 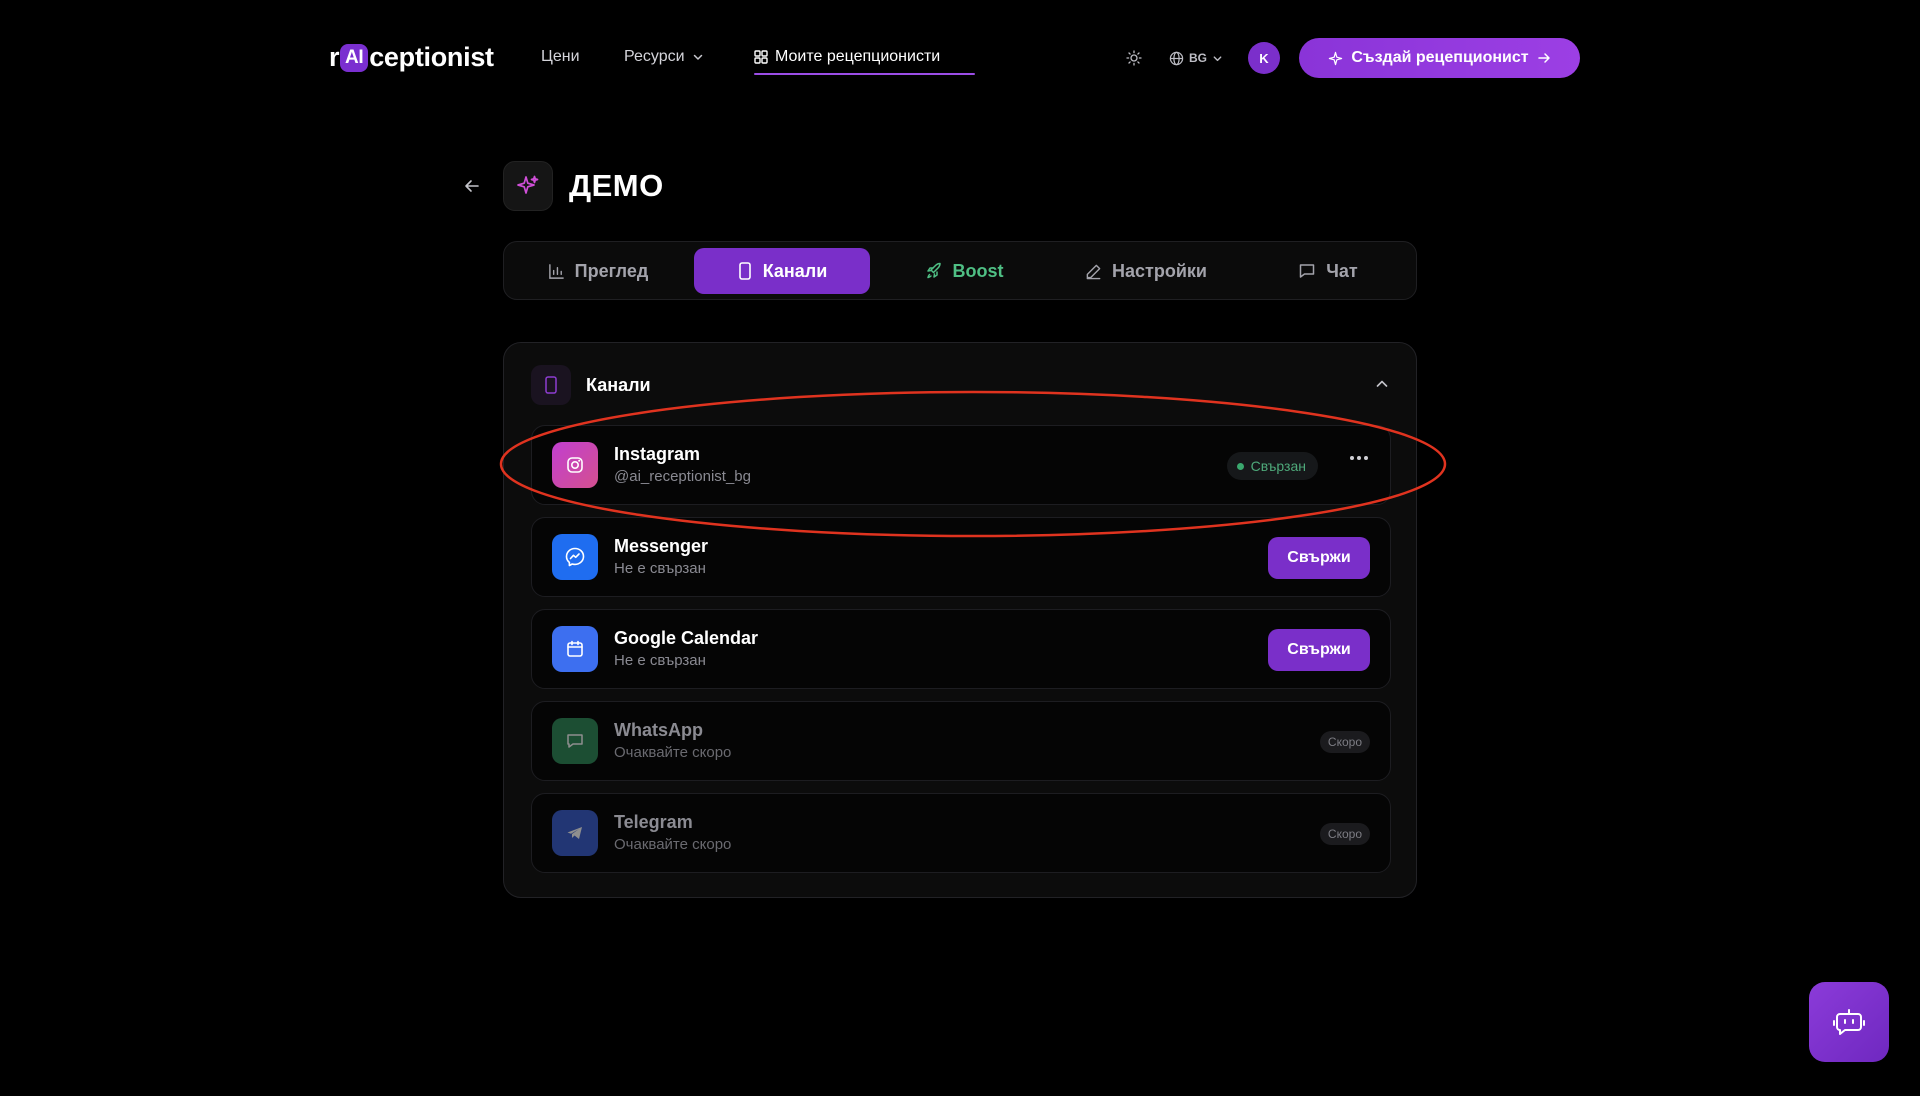 I want to click on tab-settings: Настройки, so click(x=1146, y=271).